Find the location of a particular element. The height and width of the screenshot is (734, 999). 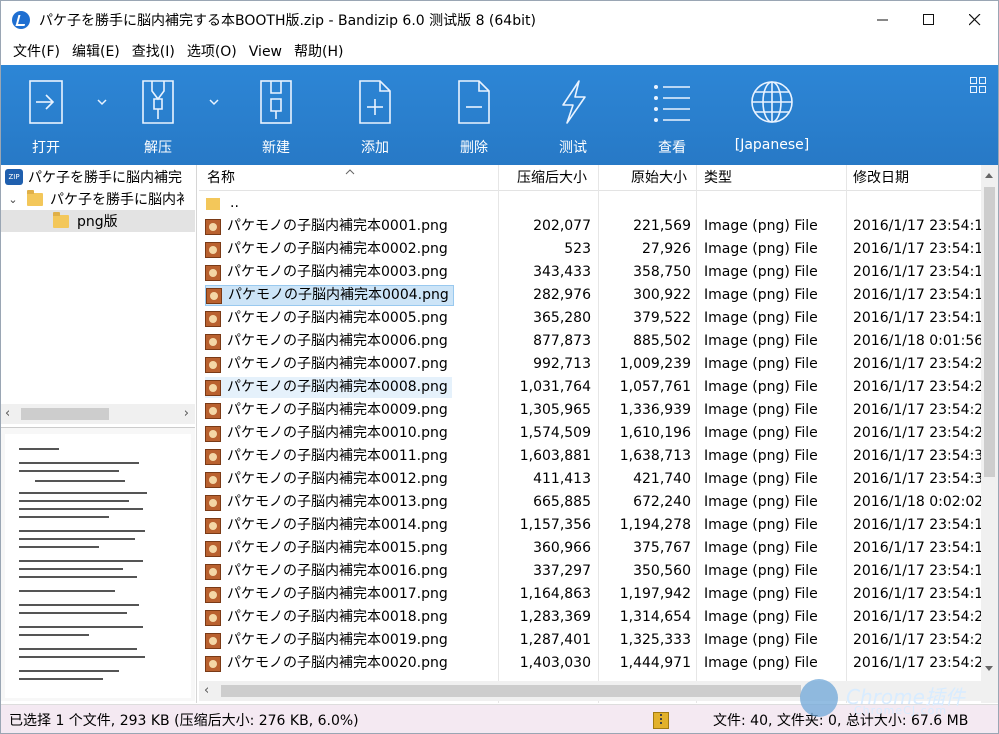

file-name: パケモノの子脳内補完本0017.png is located at coordinates (337, 594).